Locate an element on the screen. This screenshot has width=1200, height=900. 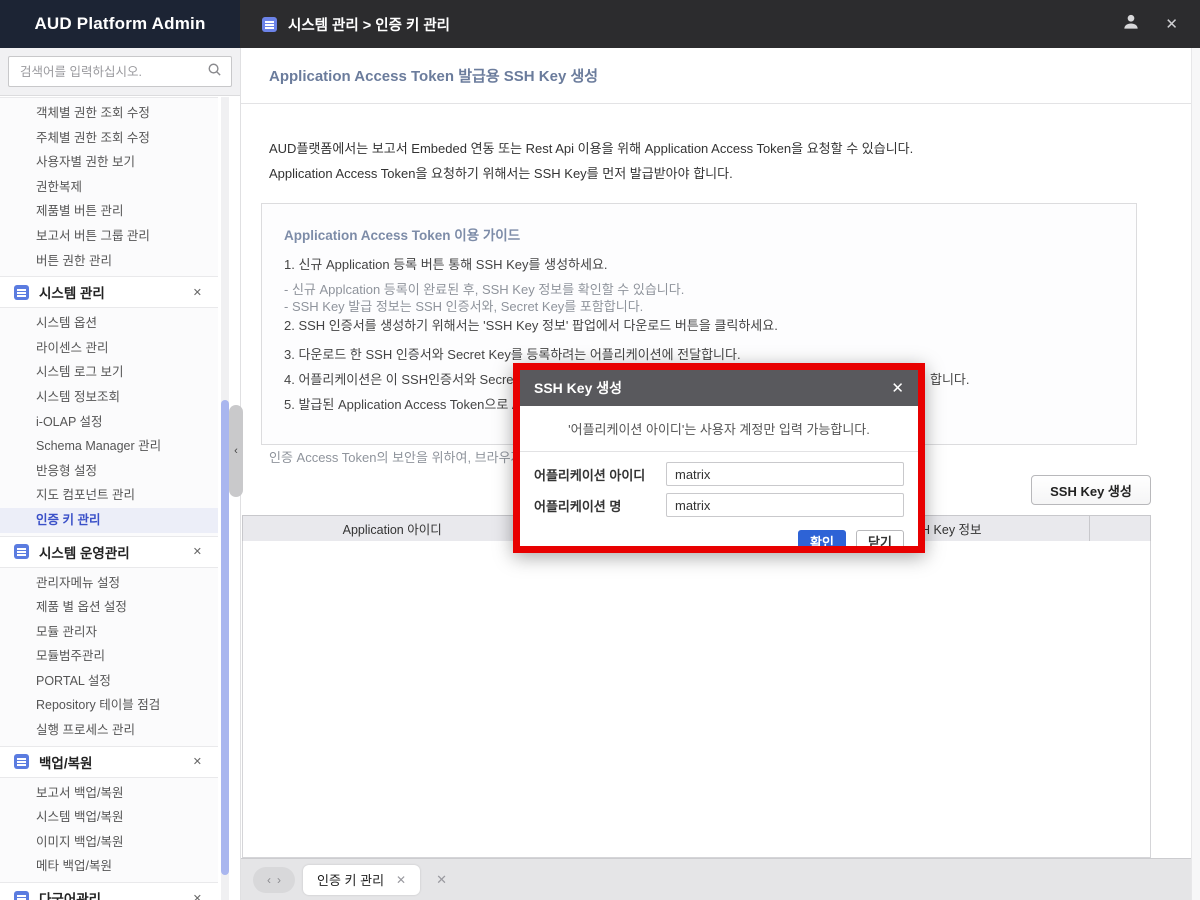
main-scrollbar is located at coordinates (1195, 474).